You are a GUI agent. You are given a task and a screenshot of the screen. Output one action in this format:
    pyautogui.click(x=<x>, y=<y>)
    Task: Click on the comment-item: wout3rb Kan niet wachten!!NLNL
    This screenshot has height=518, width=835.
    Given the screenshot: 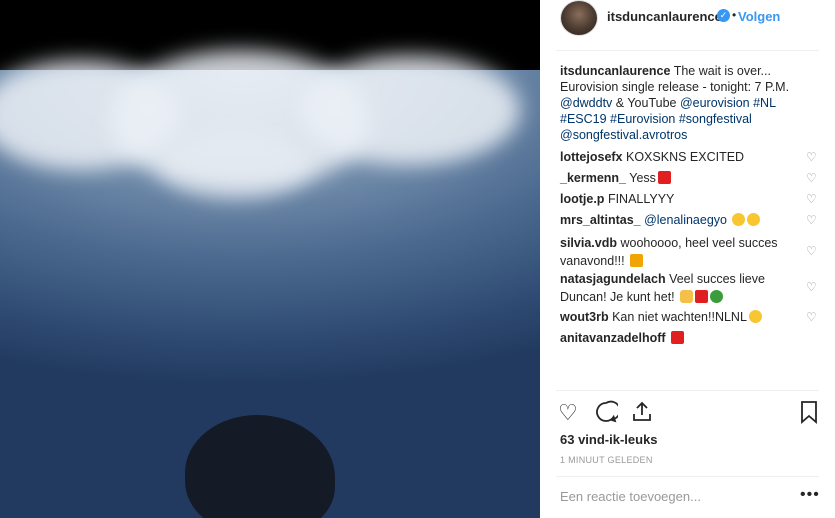 What is the action you would take?
    pyautogui.click(x=685, y=317)
    